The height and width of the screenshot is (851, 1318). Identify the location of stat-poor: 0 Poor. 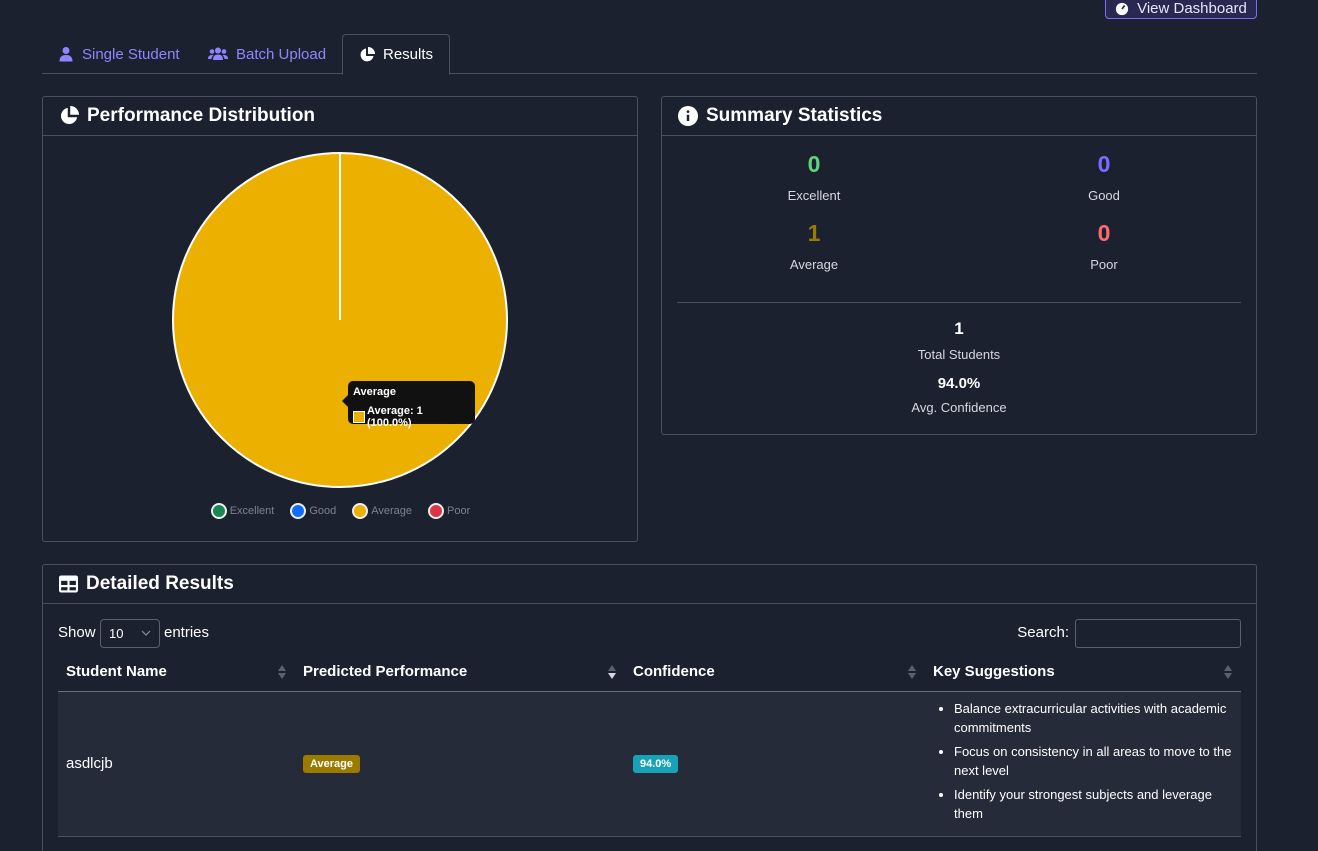
(1104, 246).